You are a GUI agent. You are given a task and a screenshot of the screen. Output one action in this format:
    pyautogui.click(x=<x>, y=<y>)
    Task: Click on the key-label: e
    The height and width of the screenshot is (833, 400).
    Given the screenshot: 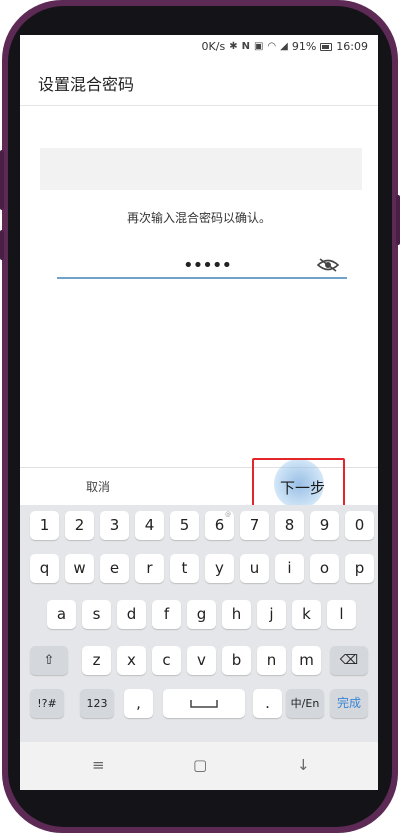 What is the action you would take?
    pyautogui.click(x=114, y=568)
    